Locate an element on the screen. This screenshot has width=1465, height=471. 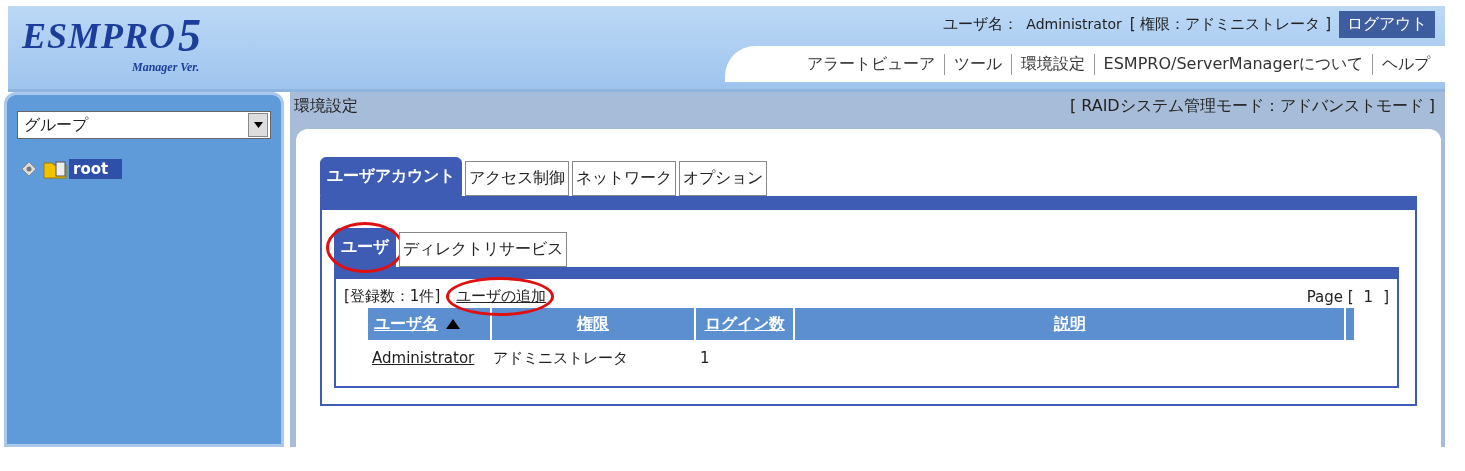
user-label: ユーザ名： is located at coordinates (981, 24).